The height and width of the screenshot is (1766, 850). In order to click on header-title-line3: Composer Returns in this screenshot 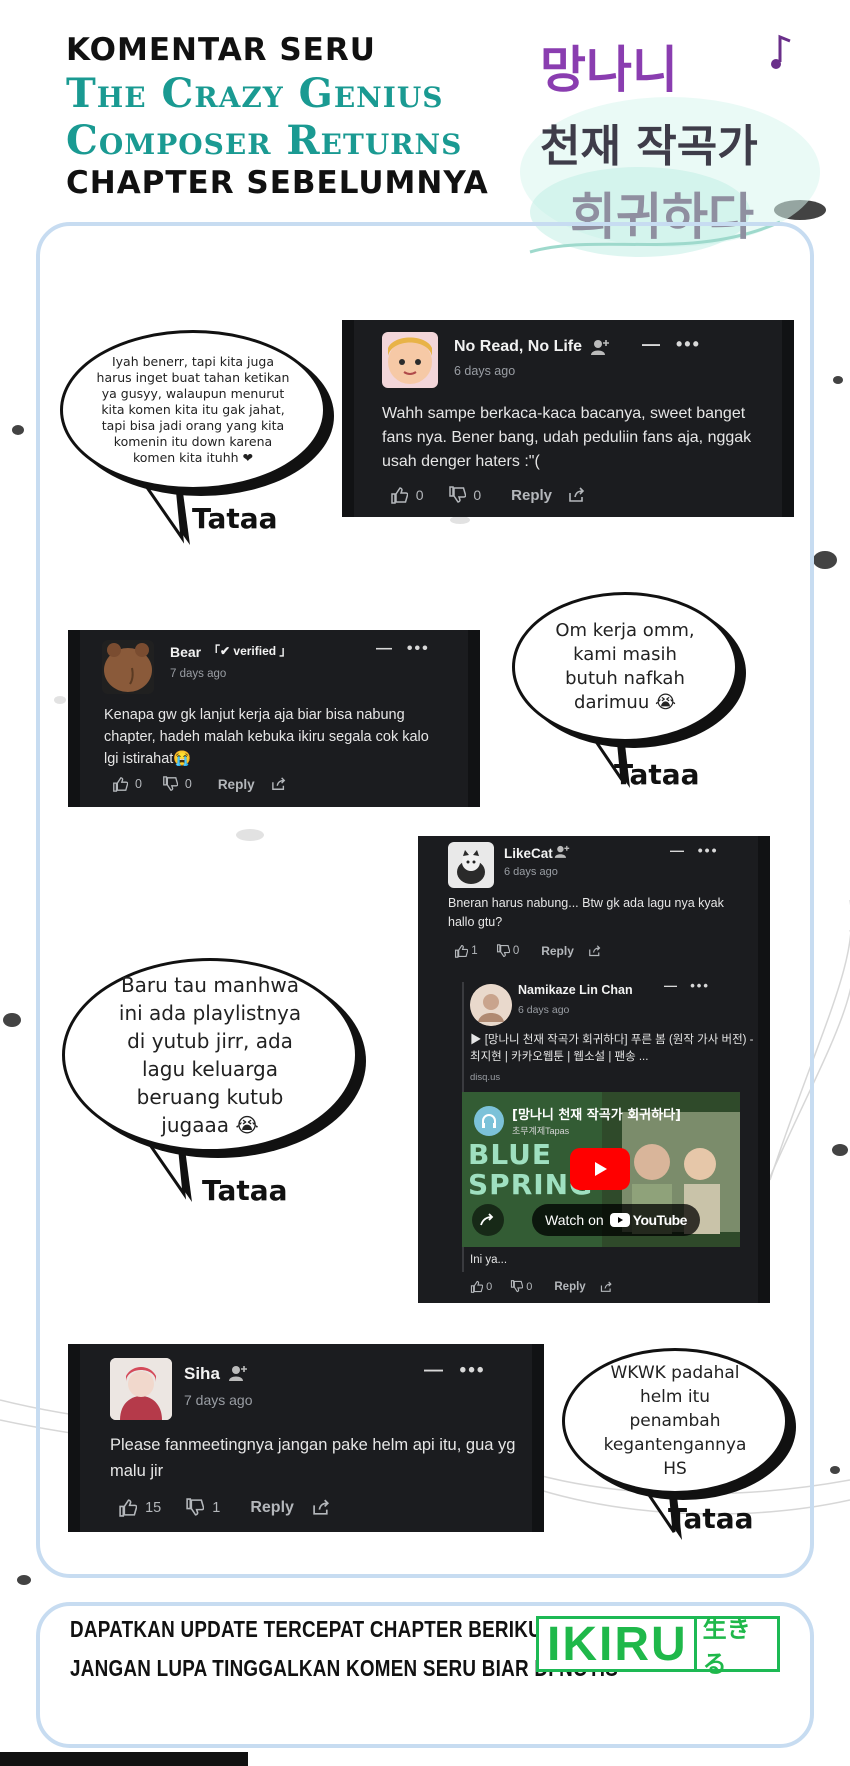, I will do `click(264, 140)`.